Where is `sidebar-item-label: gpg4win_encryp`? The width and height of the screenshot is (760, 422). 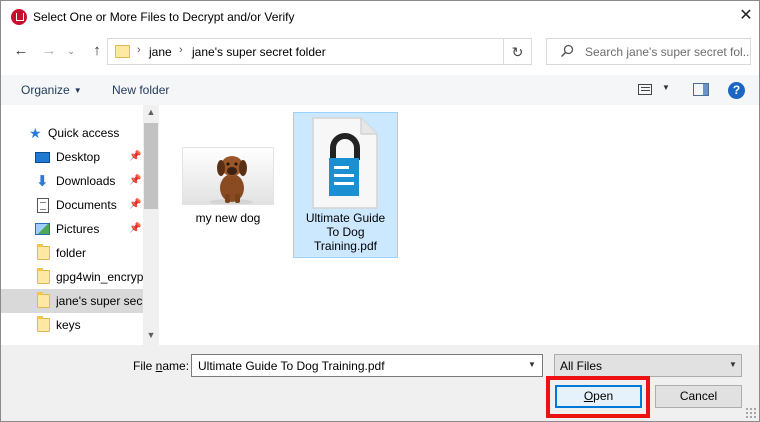
sidebar-item-label: gpg4win_encryp is located at coordinates (99, 277).